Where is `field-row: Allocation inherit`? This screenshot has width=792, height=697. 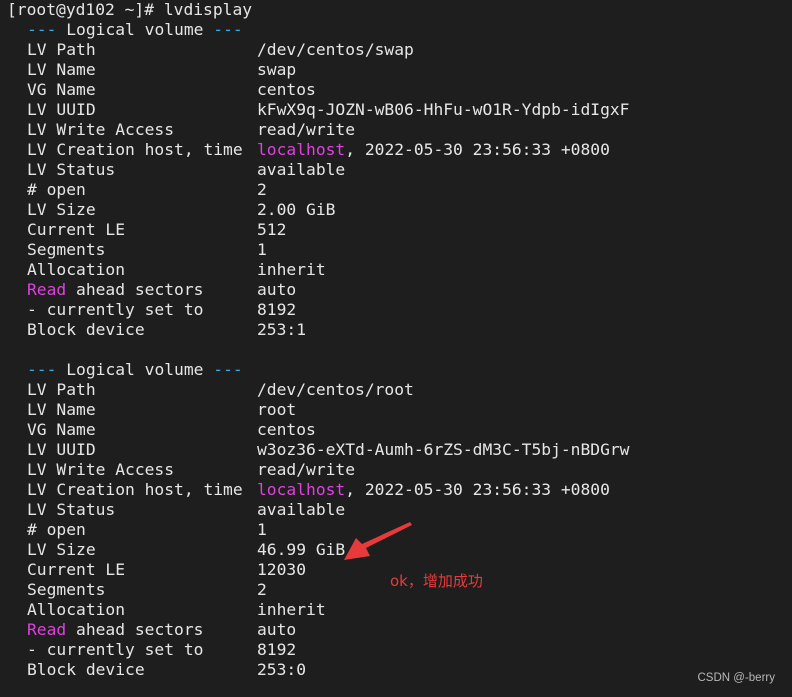
field-row: Allocation inherit is located at coordinates (166, 610).